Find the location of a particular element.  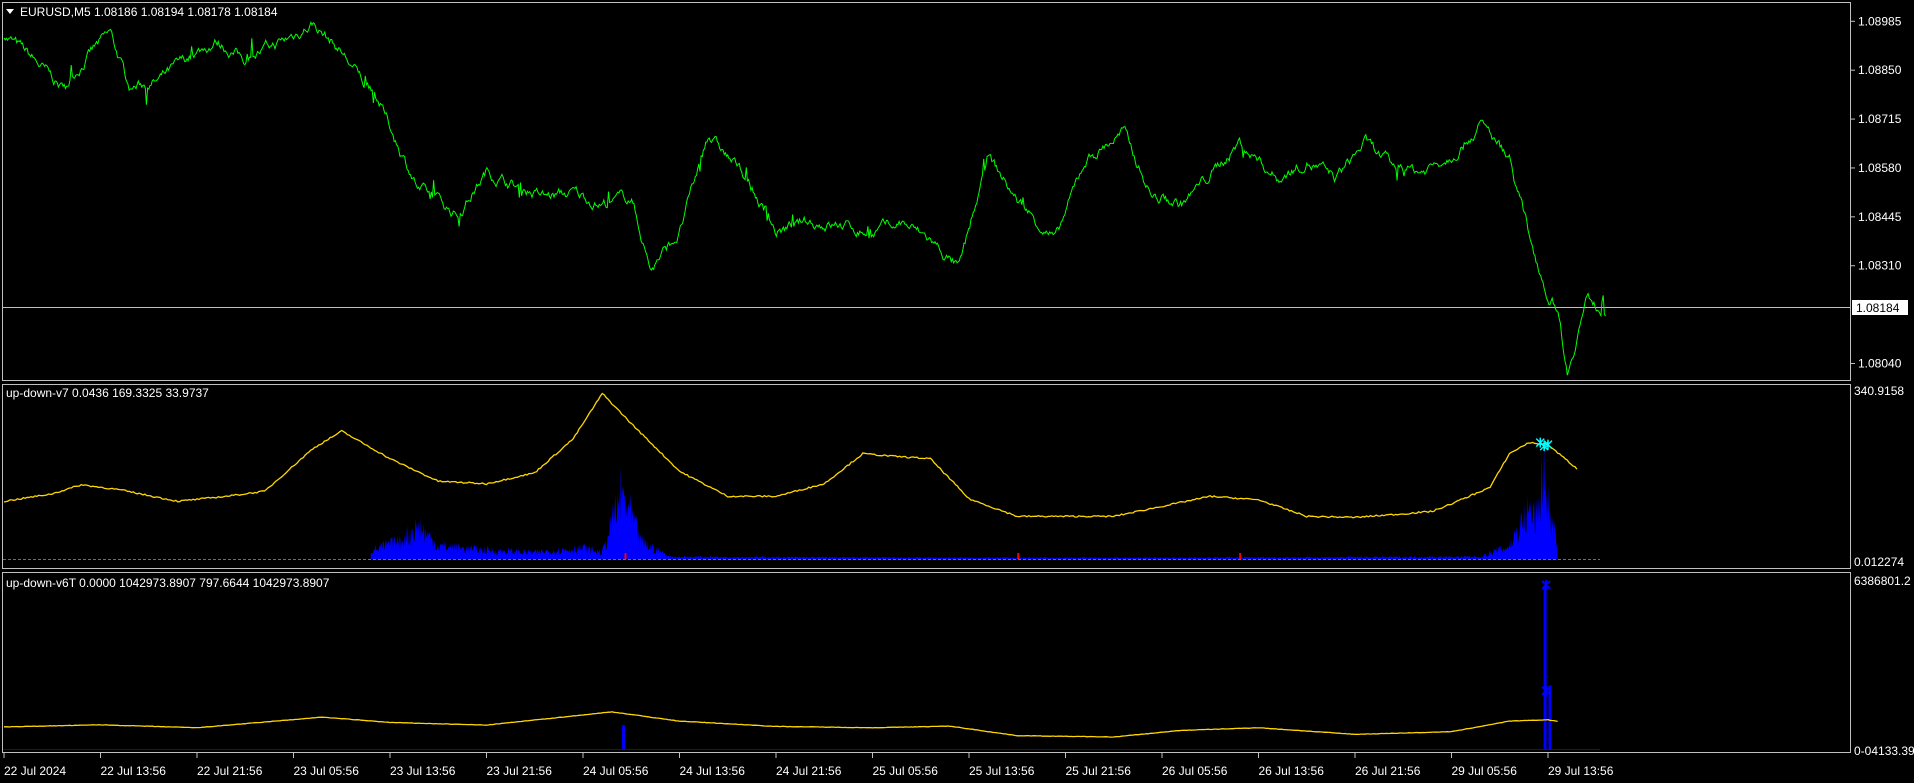

price-tick-label: 1.08040 is located at coordinates (1880, 364).